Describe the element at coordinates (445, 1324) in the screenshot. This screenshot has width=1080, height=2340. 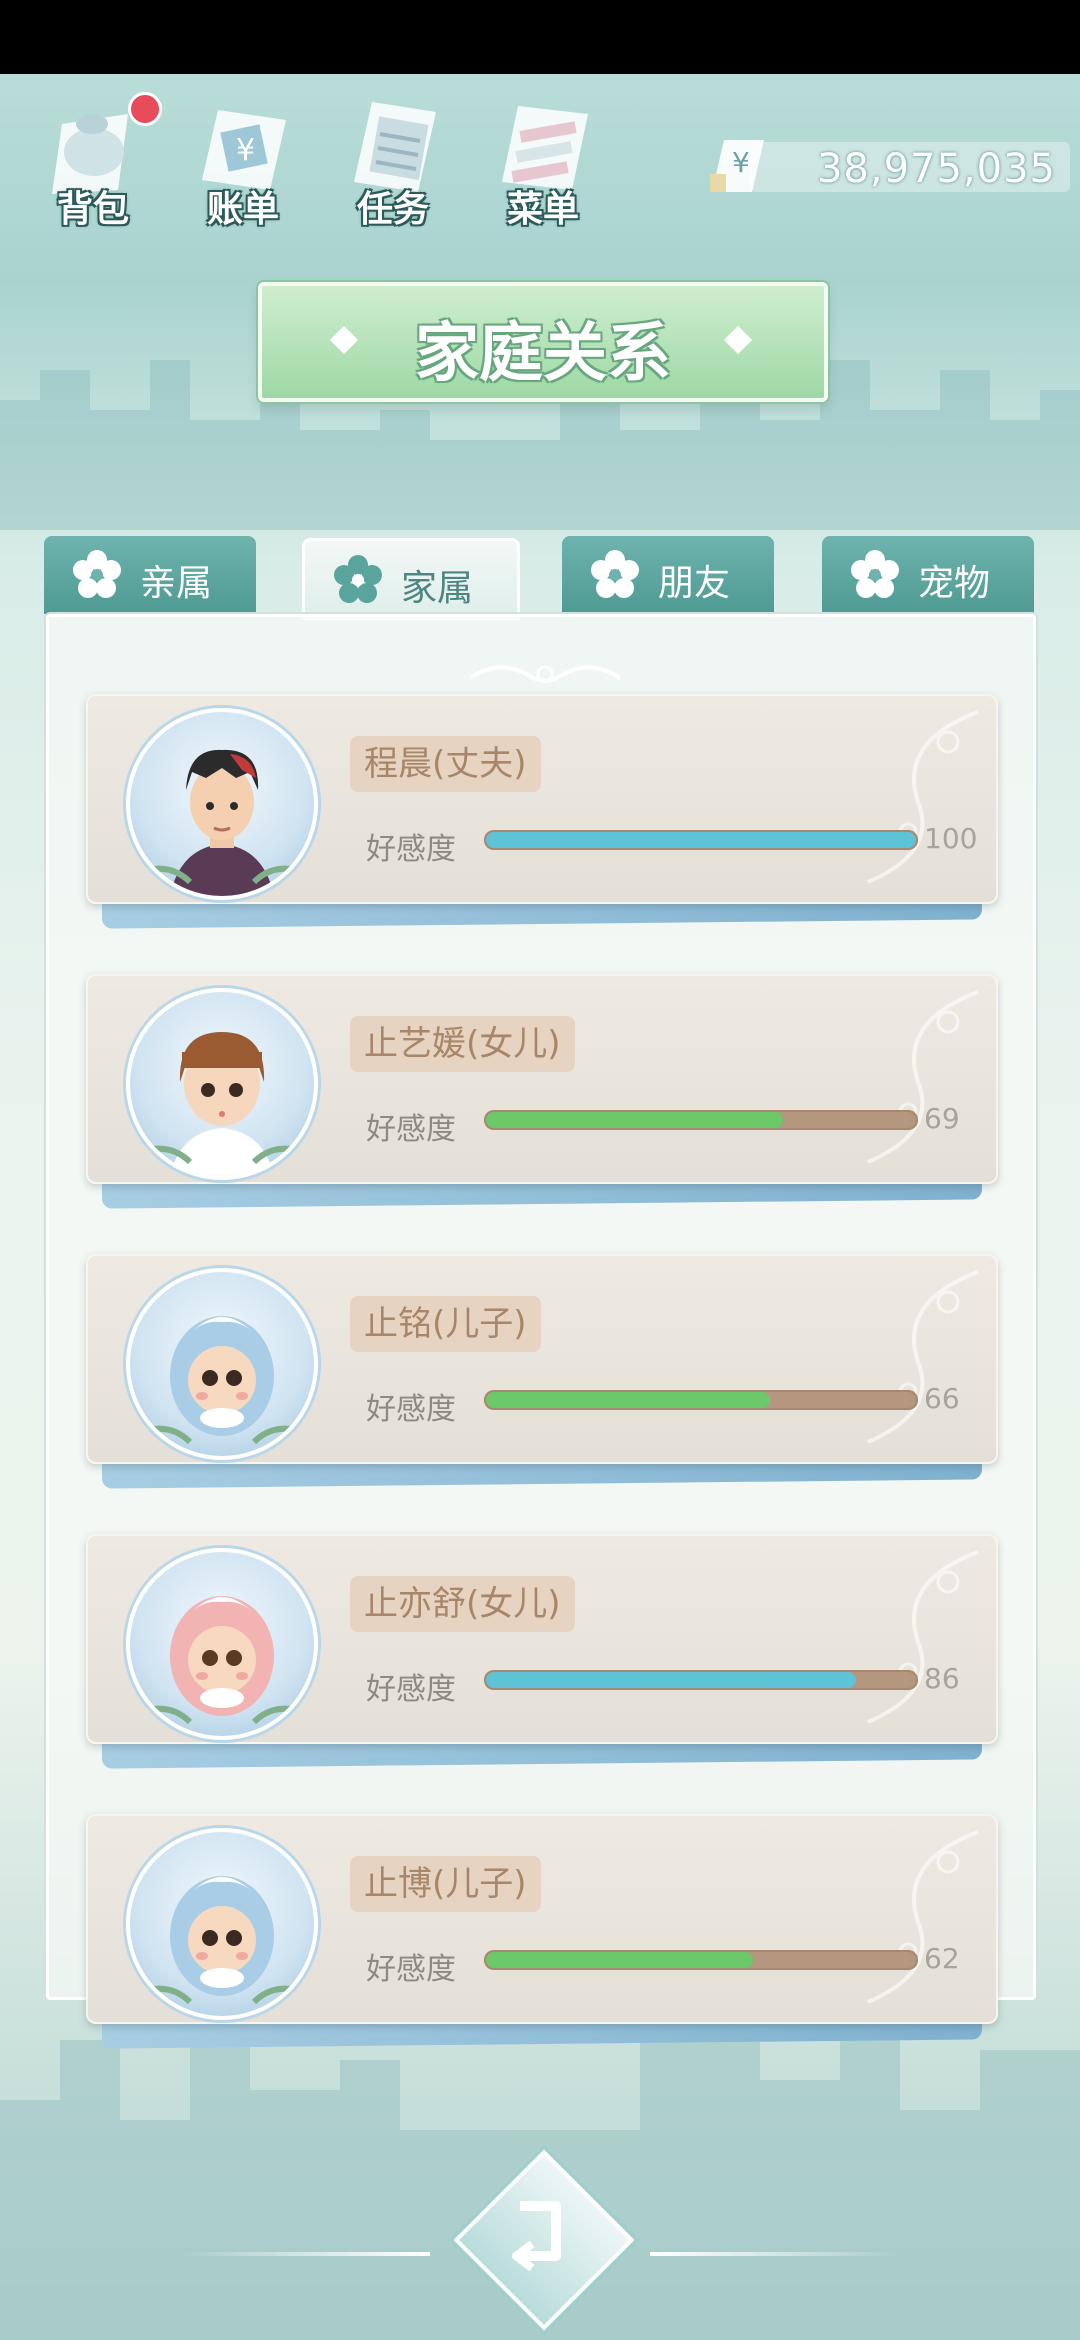
I see `member-name: 止铭(儿子)` at that location.